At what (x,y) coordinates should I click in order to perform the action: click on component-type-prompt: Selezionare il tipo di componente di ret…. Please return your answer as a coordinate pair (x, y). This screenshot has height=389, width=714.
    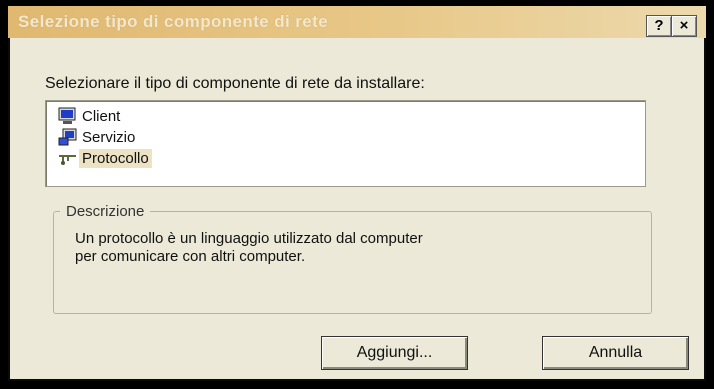
    Looking at the image, I should click on (235, 83).